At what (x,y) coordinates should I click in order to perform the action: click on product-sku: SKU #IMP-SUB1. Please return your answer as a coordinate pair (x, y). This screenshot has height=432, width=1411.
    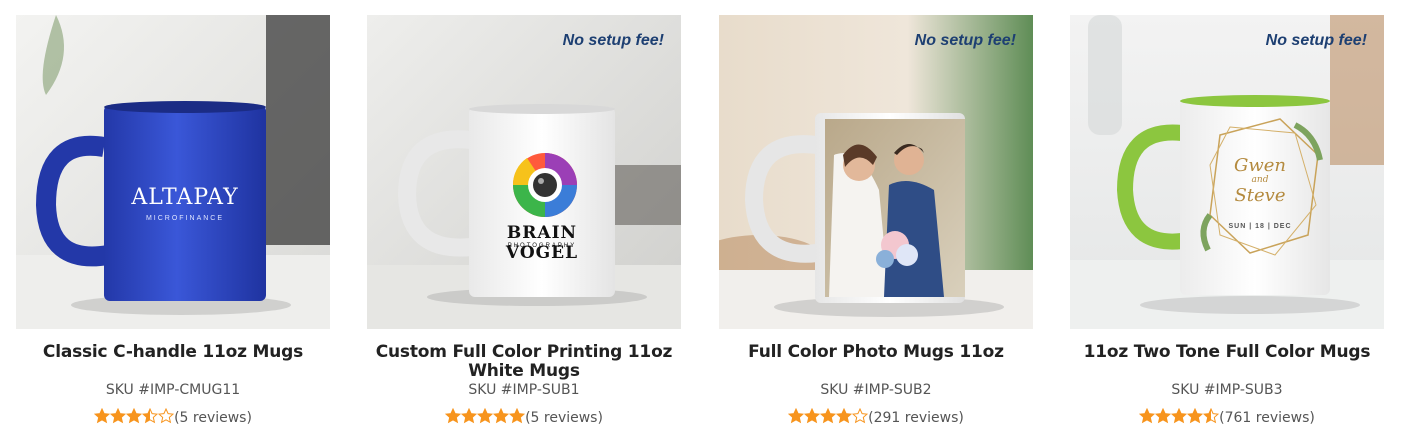
    Looking at the image, I should click on (524, 390).